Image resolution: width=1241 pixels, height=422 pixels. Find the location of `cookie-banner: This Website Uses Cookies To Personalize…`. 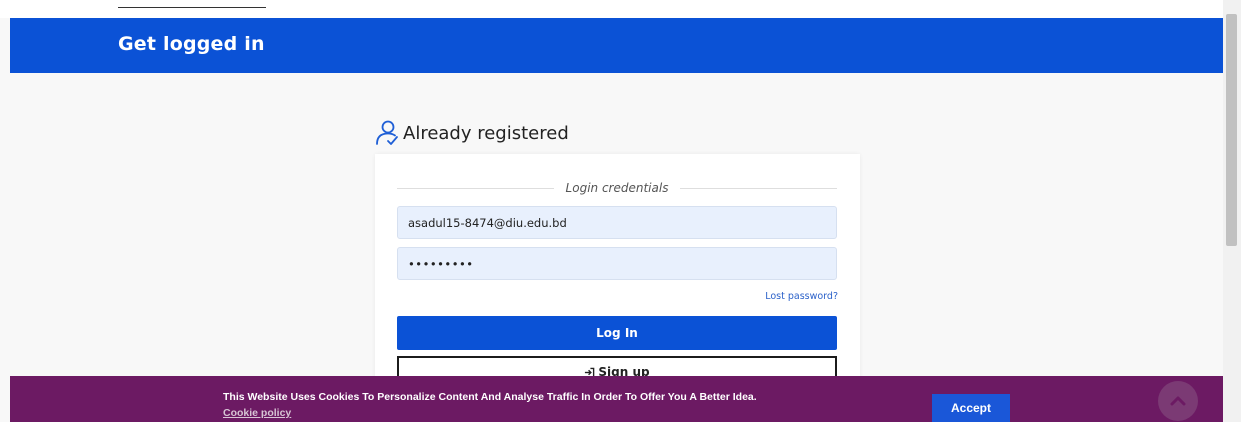

cookie-banner: This Website Uses Cookies To Personalize… is located at coordinates (616, 399).